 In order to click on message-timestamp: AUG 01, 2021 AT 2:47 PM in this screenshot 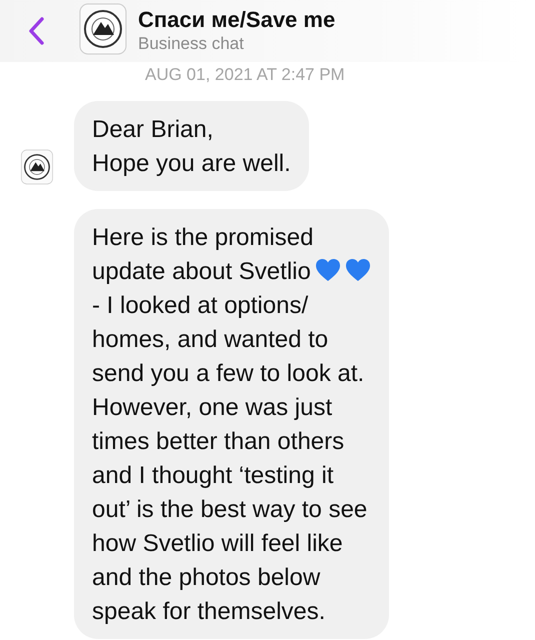, I will do `click(245, 74)`.